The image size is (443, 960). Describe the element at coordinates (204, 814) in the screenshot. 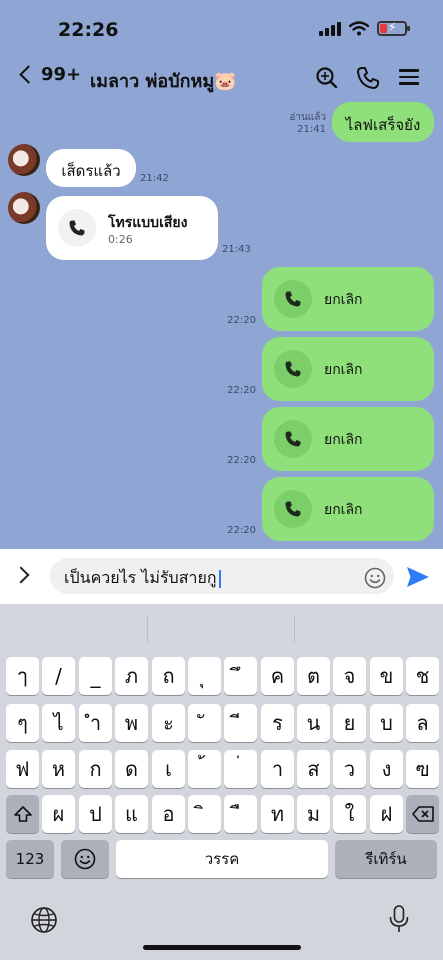

I see `key: ิ` at that location.